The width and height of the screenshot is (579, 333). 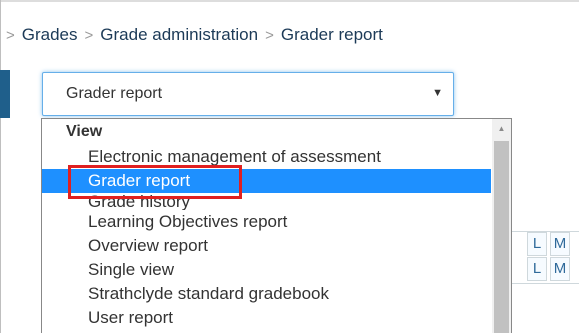 What do you see at coordinates (266, 294) in the screenshot?
I see `option-strathclyde-standard-gradebook: Strathclyde standard gradebook` at bounding box center [266, 294].